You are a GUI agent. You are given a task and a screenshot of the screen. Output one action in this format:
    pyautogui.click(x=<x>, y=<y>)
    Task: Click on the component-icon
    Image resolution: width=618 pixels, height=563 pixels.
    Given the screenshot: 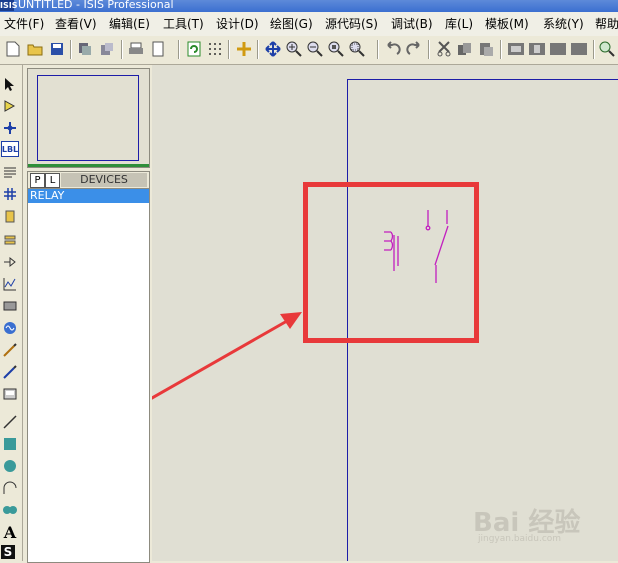 What is the action you would take?
    pyautogui.click(x=10, y=106)
    